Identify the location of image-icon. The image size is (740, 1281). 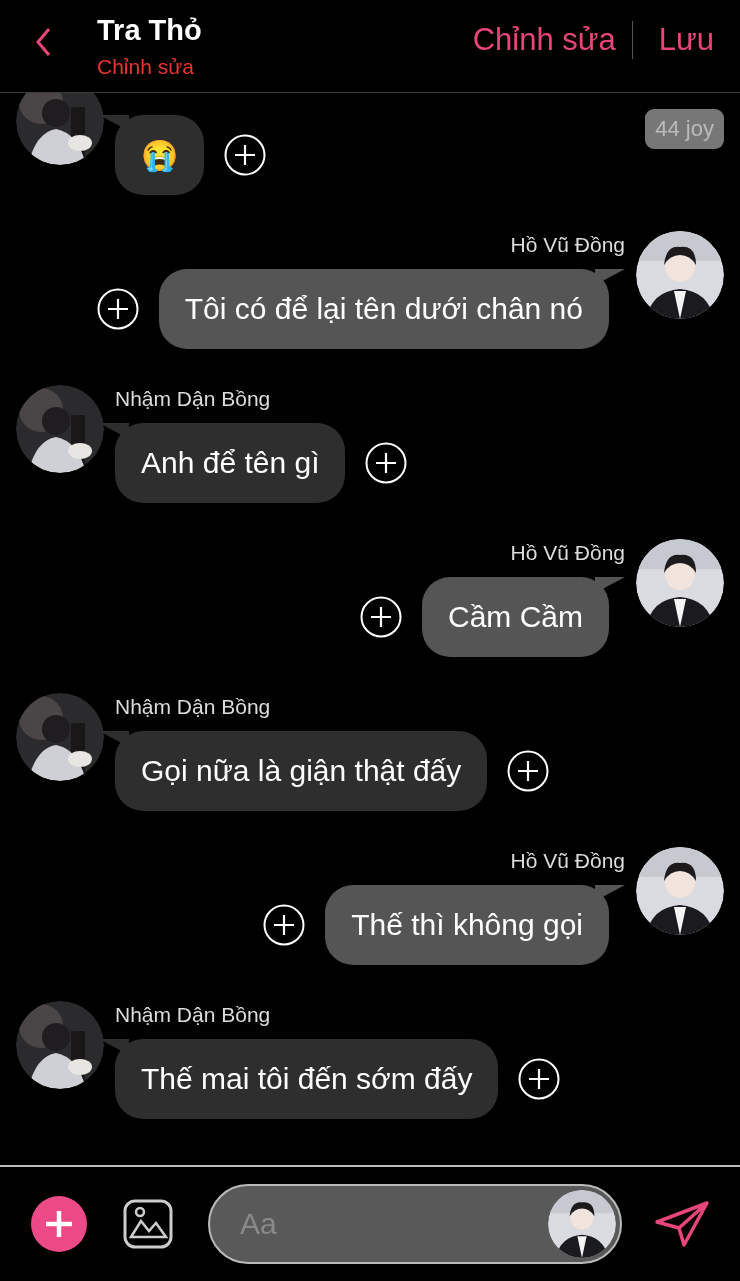
(148, 1224).